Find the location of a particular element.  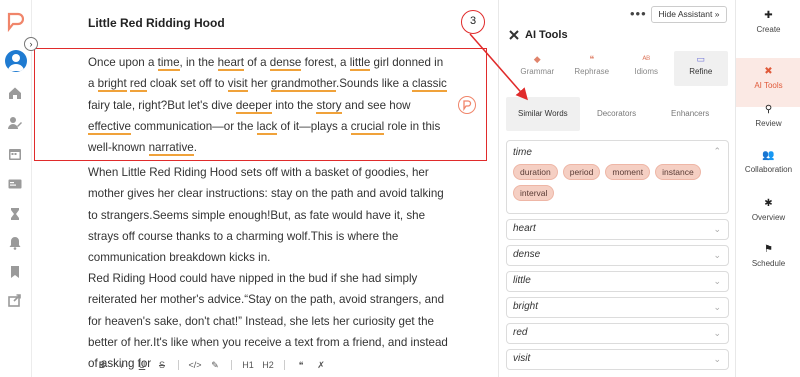

more-options-icon: ••• is located at coordinates (638, 13).